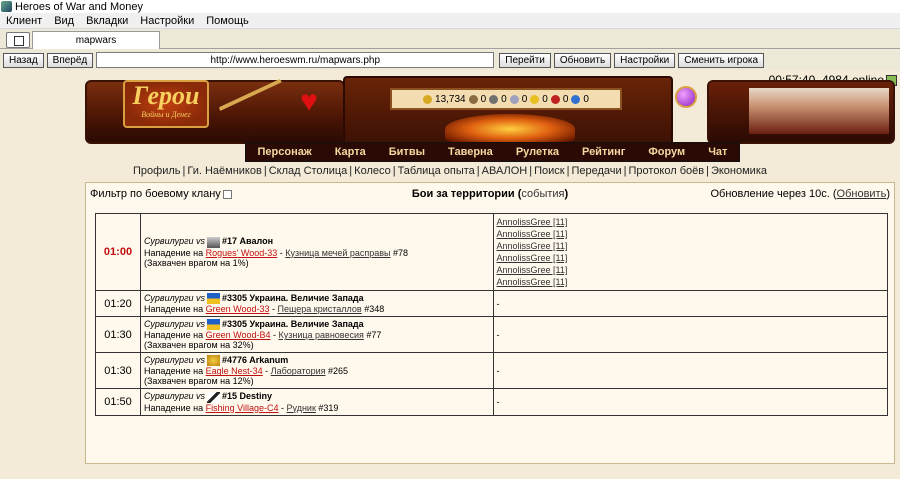 Image resolution: width=900 pixels, height=479 pixels. I want to click on menu-settings: Настройки, so click(167, 21).